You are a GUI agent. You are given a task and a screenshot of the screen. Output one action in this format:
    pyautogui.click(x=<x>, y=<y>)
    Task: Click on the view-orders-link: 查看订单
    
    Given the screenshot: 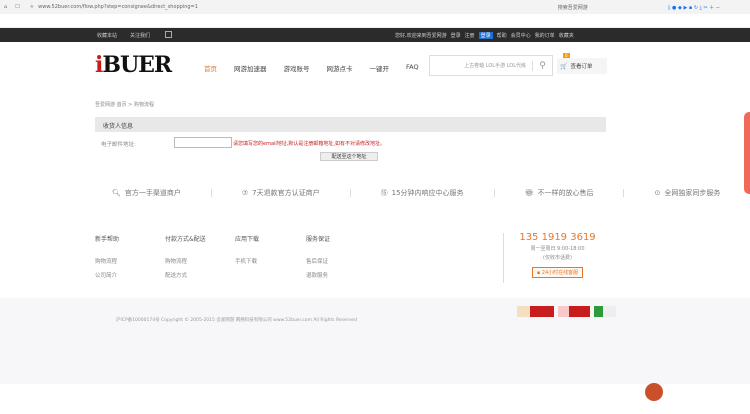 What is the action you would take?
    pyautogui.click(x=581, y=66)
    